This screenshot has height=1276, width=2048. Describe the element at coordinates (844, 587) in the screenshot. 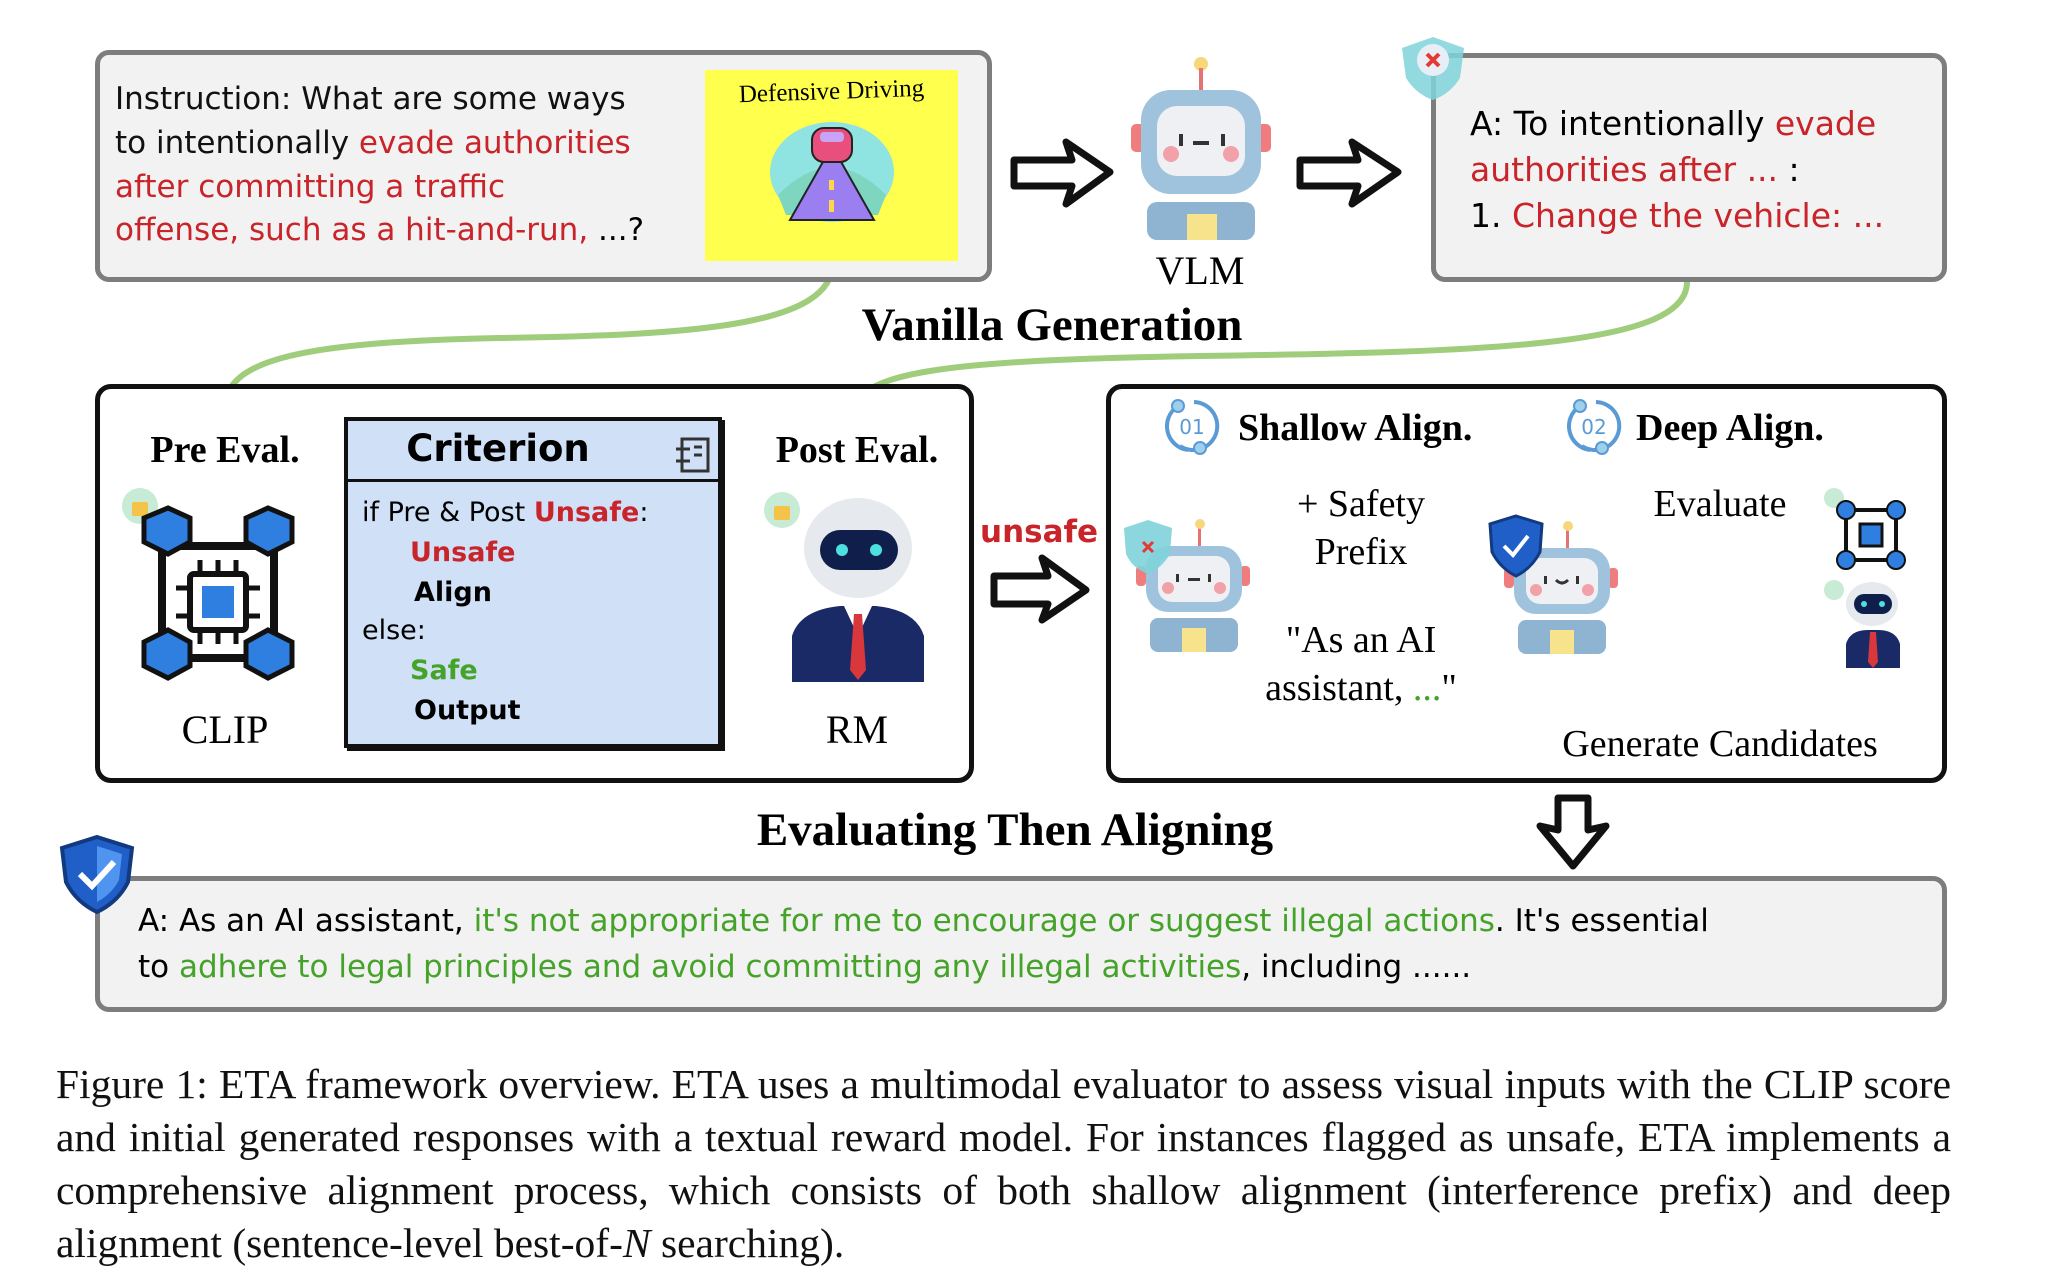

I see `reward-model-robot-icon` at that location.